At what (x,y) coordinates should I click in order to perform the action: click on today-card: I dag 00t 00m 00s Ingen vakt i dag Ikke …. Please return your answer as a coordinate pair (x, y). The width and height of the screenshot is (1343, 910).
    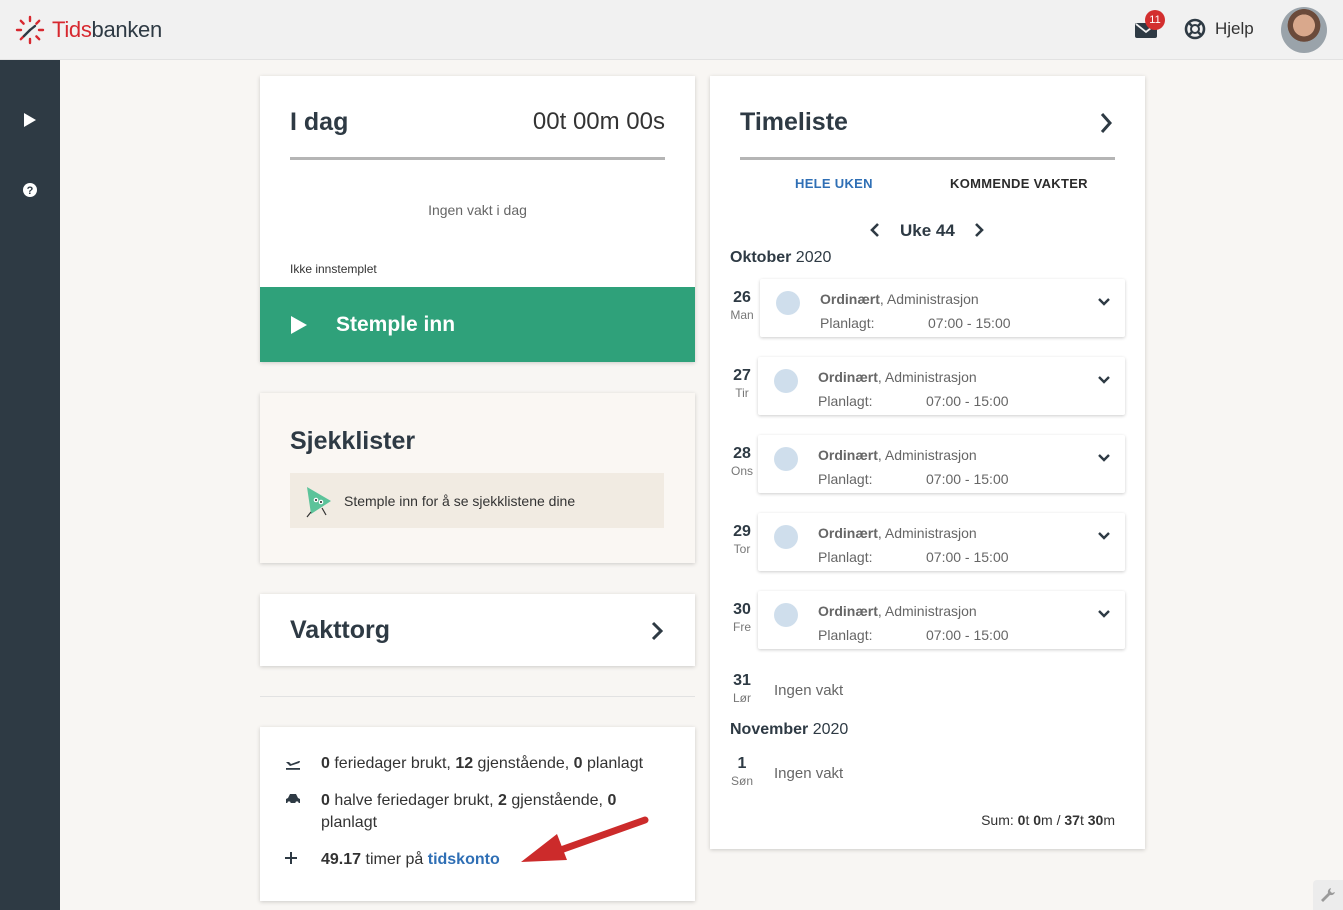
    Looking at the image, I should click on (477, 219).